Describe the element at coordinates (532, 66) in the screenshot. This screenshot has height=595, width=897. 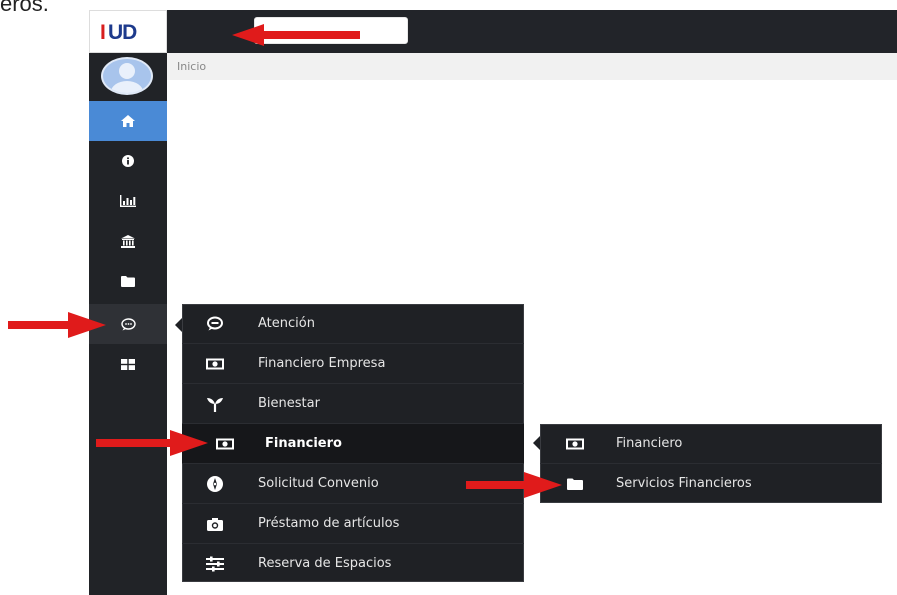
I see `breadcrumb: Inicio` at that location.